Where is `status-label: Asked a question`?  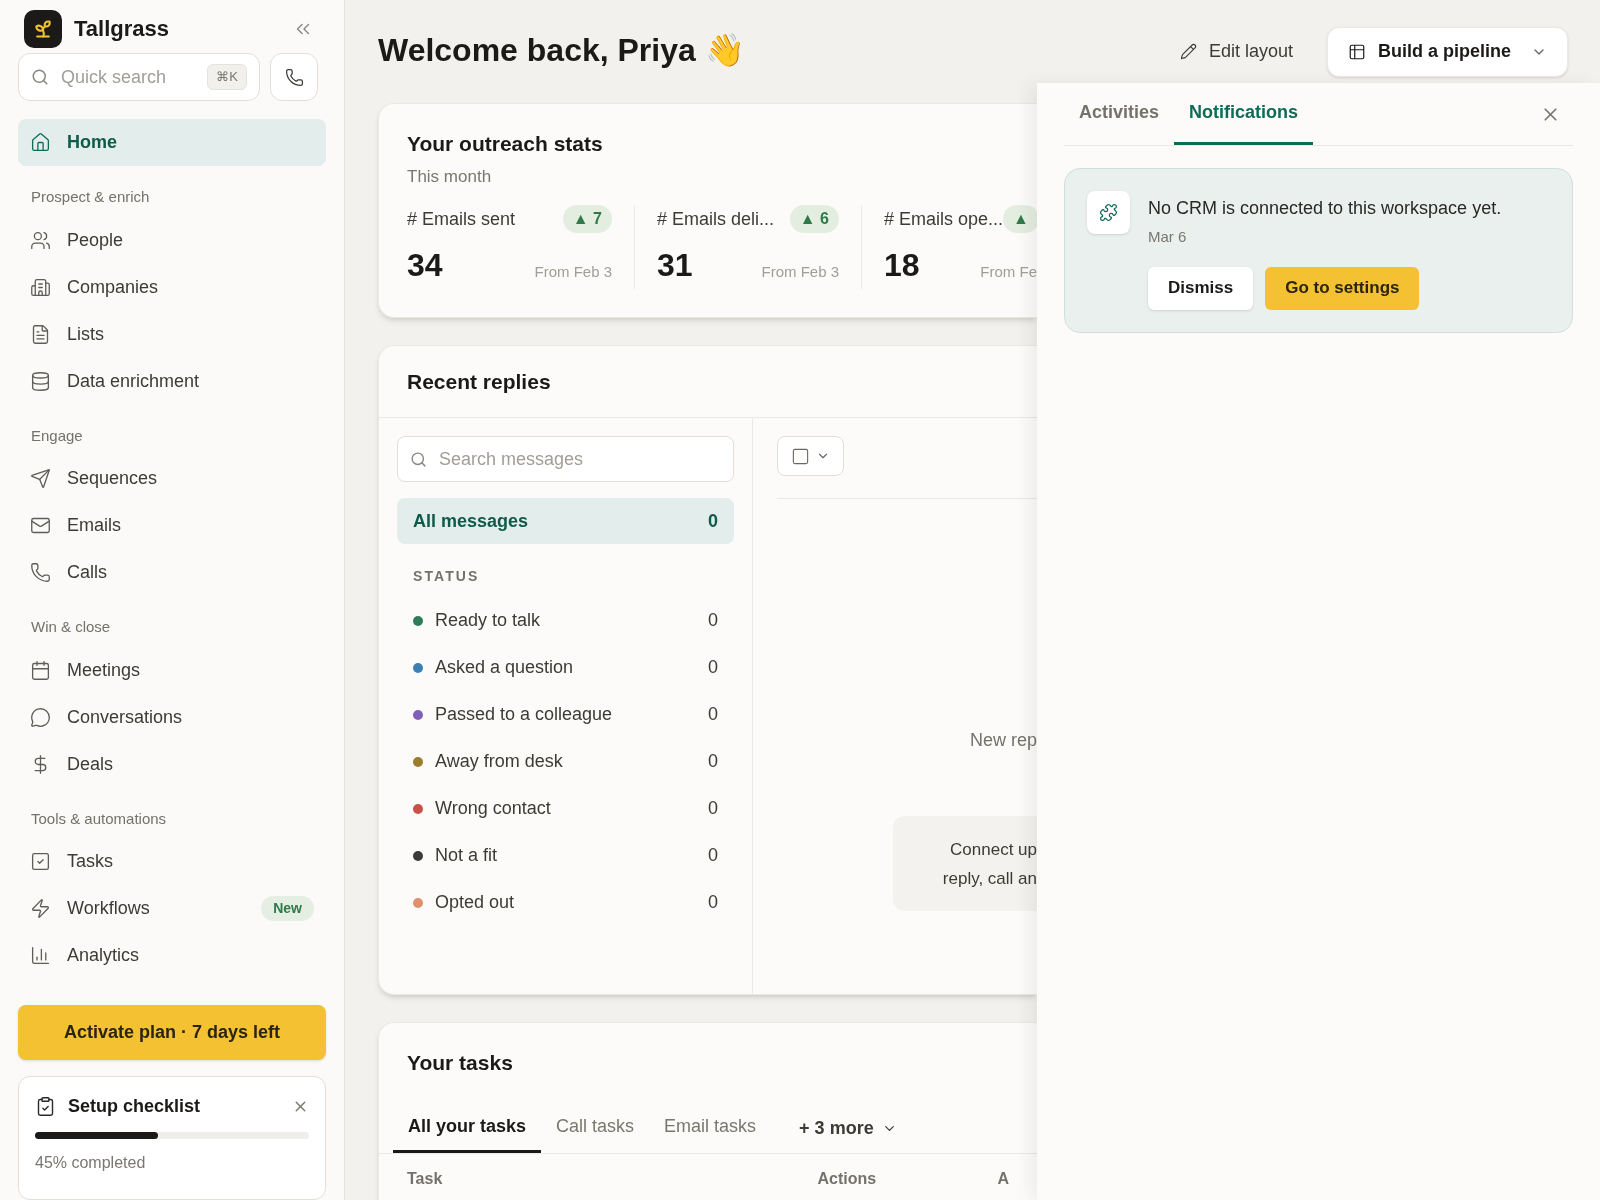 status-label: Asked a question is located at coordinates (565, 667).